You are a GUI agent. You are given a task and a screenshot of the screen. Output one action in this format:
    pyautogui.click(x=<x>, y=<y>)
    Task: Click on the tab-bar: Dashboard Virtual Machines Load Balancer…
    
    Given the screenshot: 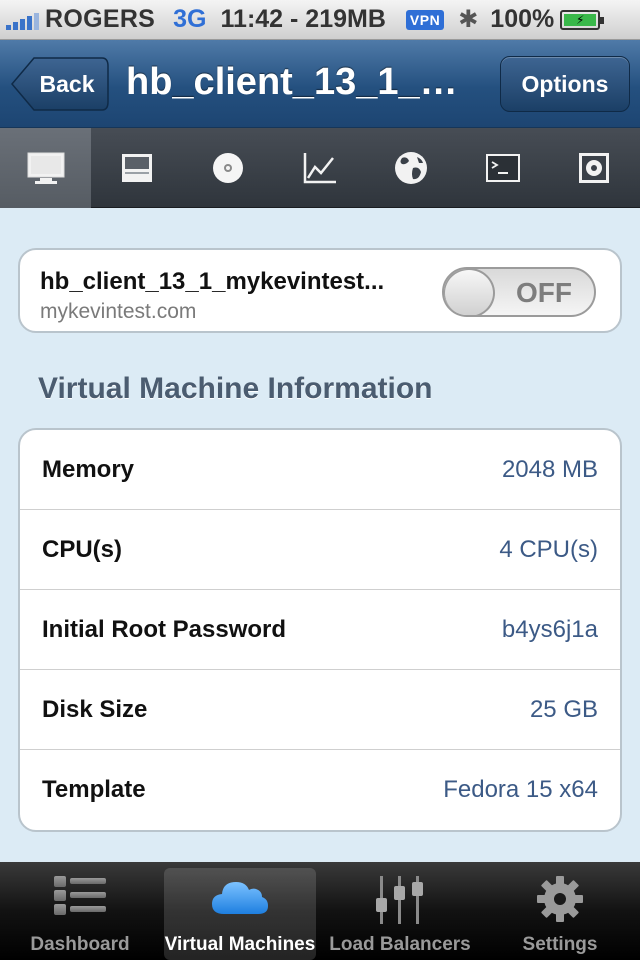 What is the action you would take?
    pyautogui.click(x=320, y=911)
    